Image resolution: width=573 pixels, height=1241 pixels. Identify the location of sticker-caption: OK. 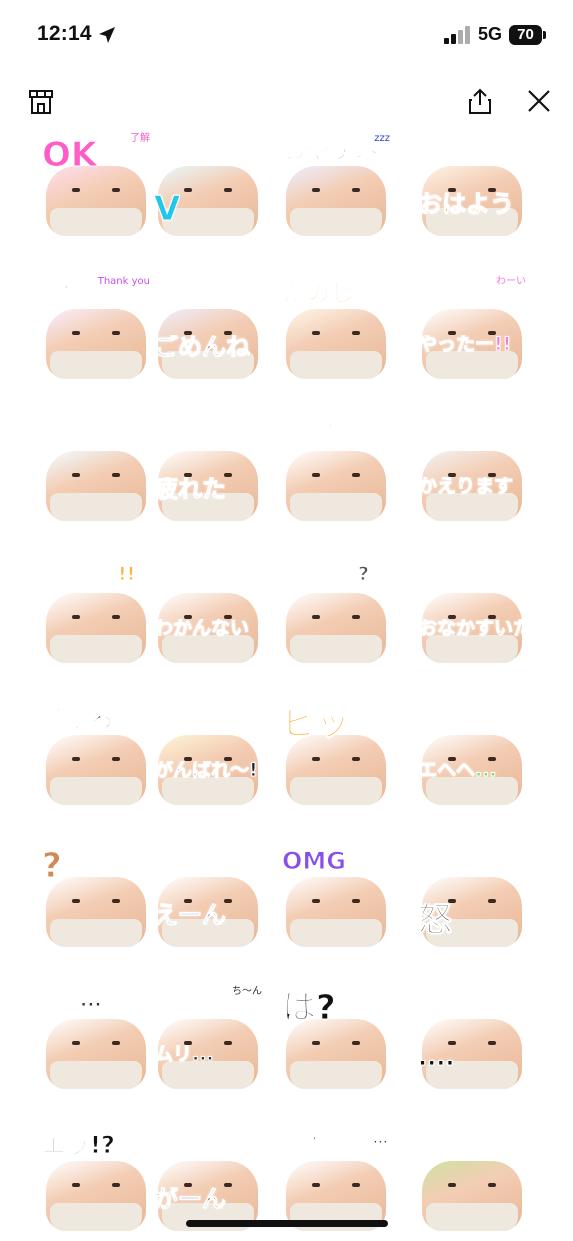
(70, 155).